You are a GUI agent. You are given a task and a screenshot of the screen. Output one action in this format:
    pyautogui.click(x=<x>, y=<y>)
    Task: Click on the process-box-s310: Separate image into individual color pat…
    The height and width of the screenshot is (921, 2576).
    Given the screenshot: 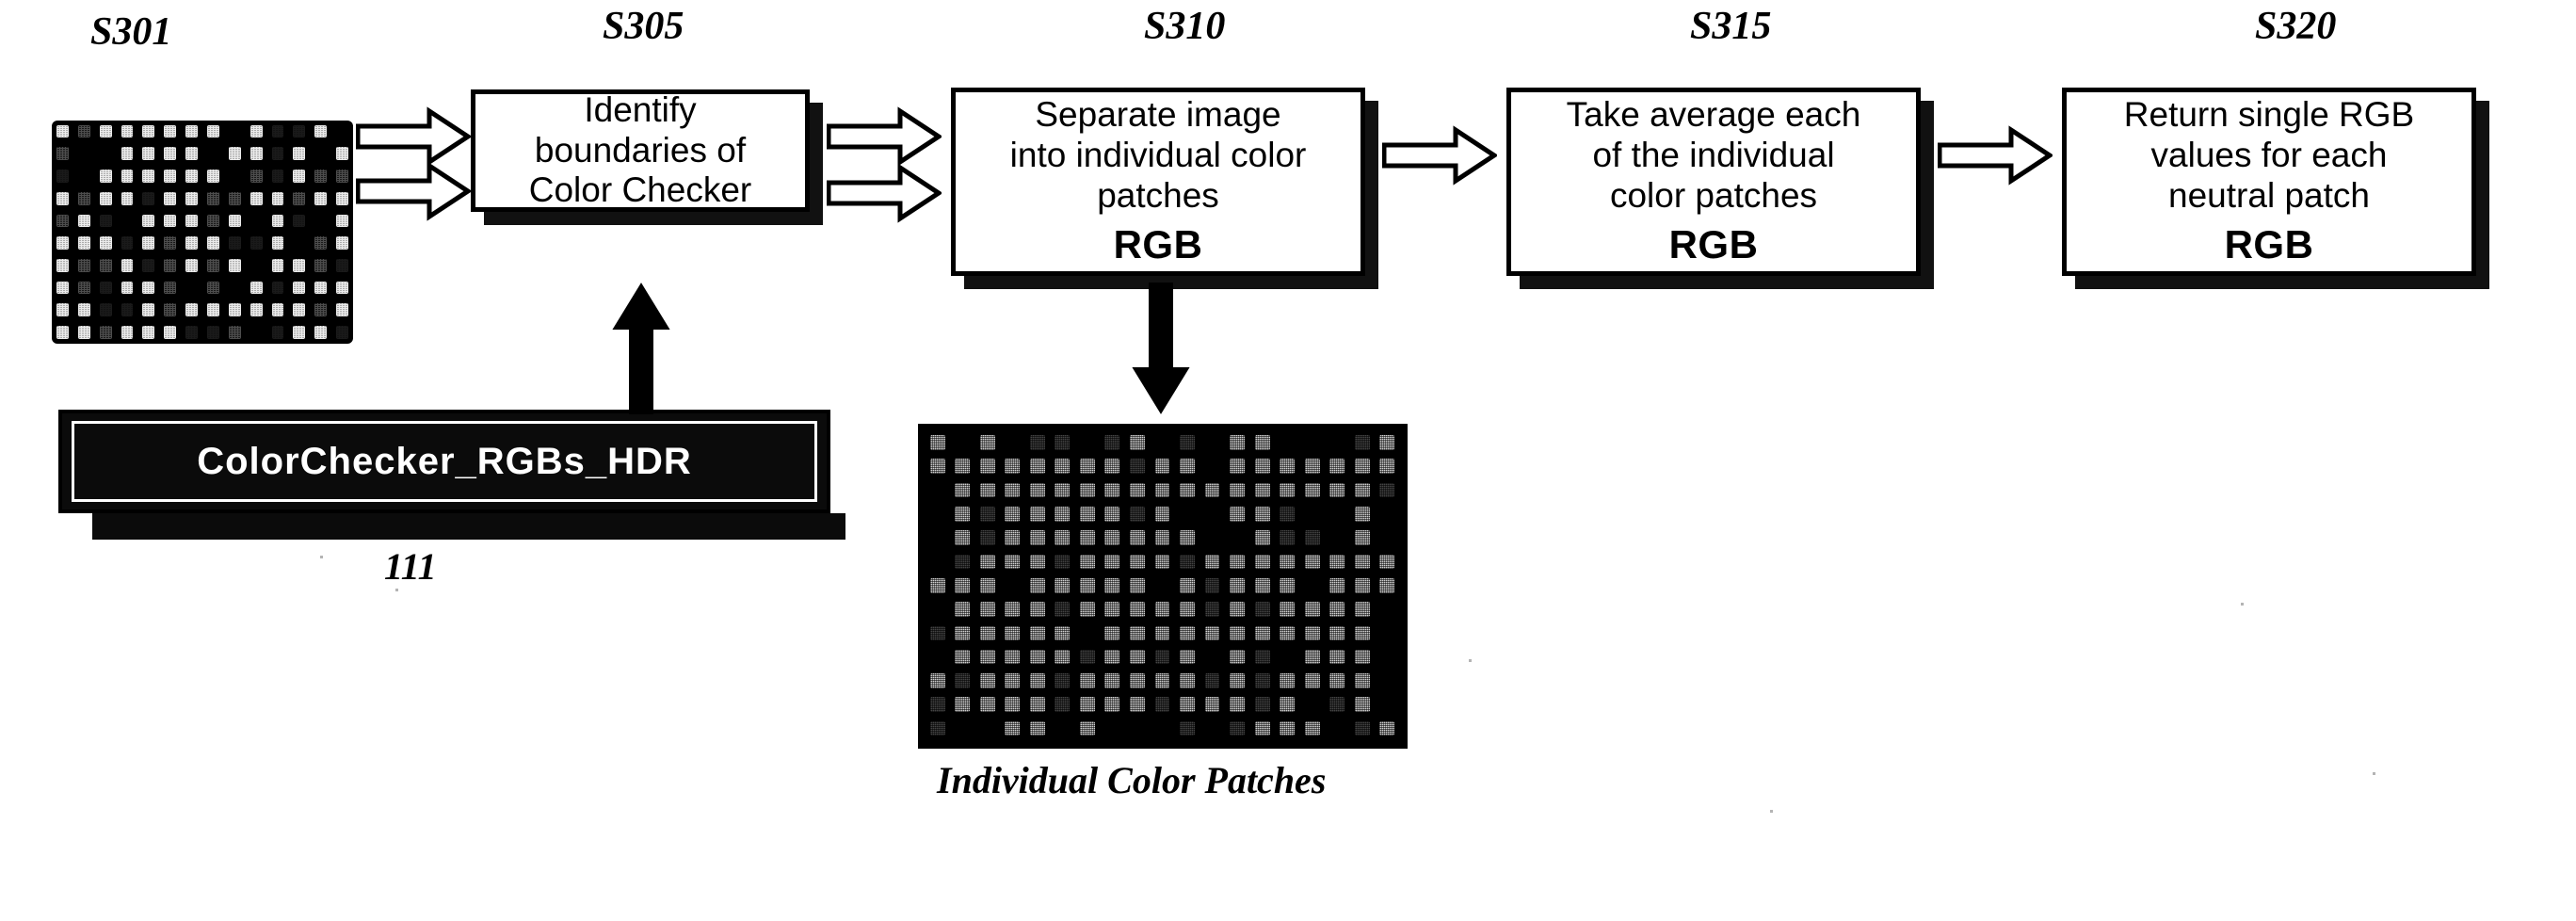 What is the action you would take?
    pyautogui.click(x=1158, y=182)
    